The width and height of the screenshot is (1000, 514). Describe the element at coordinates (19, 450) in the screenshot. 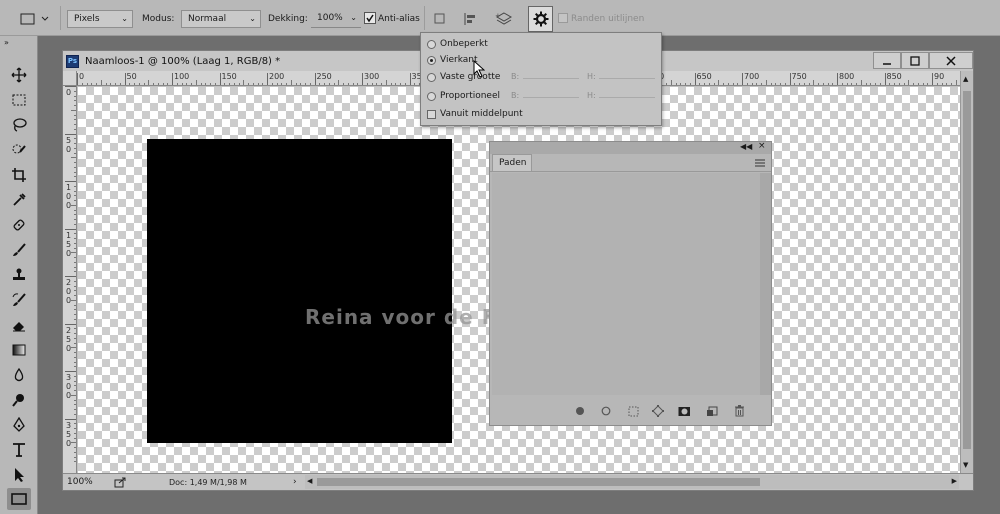

I see `type-tool-icon` at that location.